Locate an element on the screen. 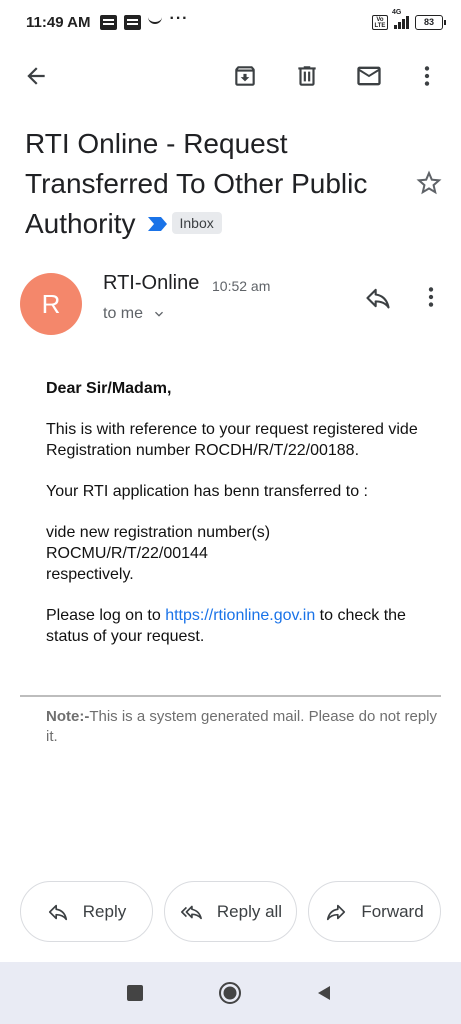 The height and width of the screenshot is (1024, 461). rti-online-link: https://rtionline.gov.in is located at coordinates (240, 615).